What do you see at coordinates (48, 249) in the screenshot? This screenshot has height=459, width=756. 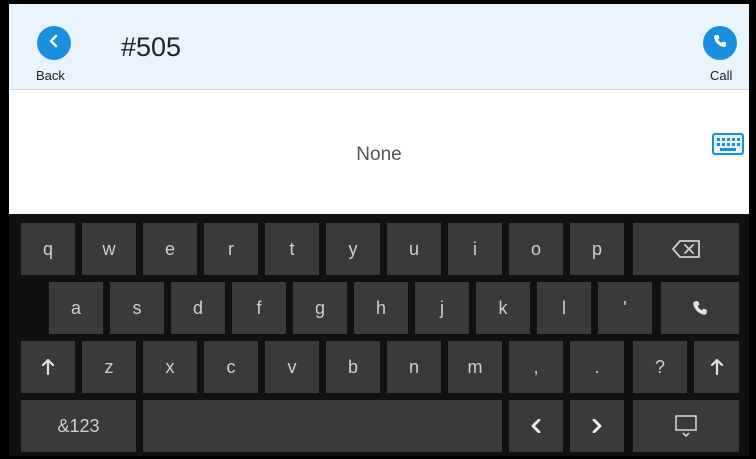 I see `key-q: q` at bounding box center [48, 249].